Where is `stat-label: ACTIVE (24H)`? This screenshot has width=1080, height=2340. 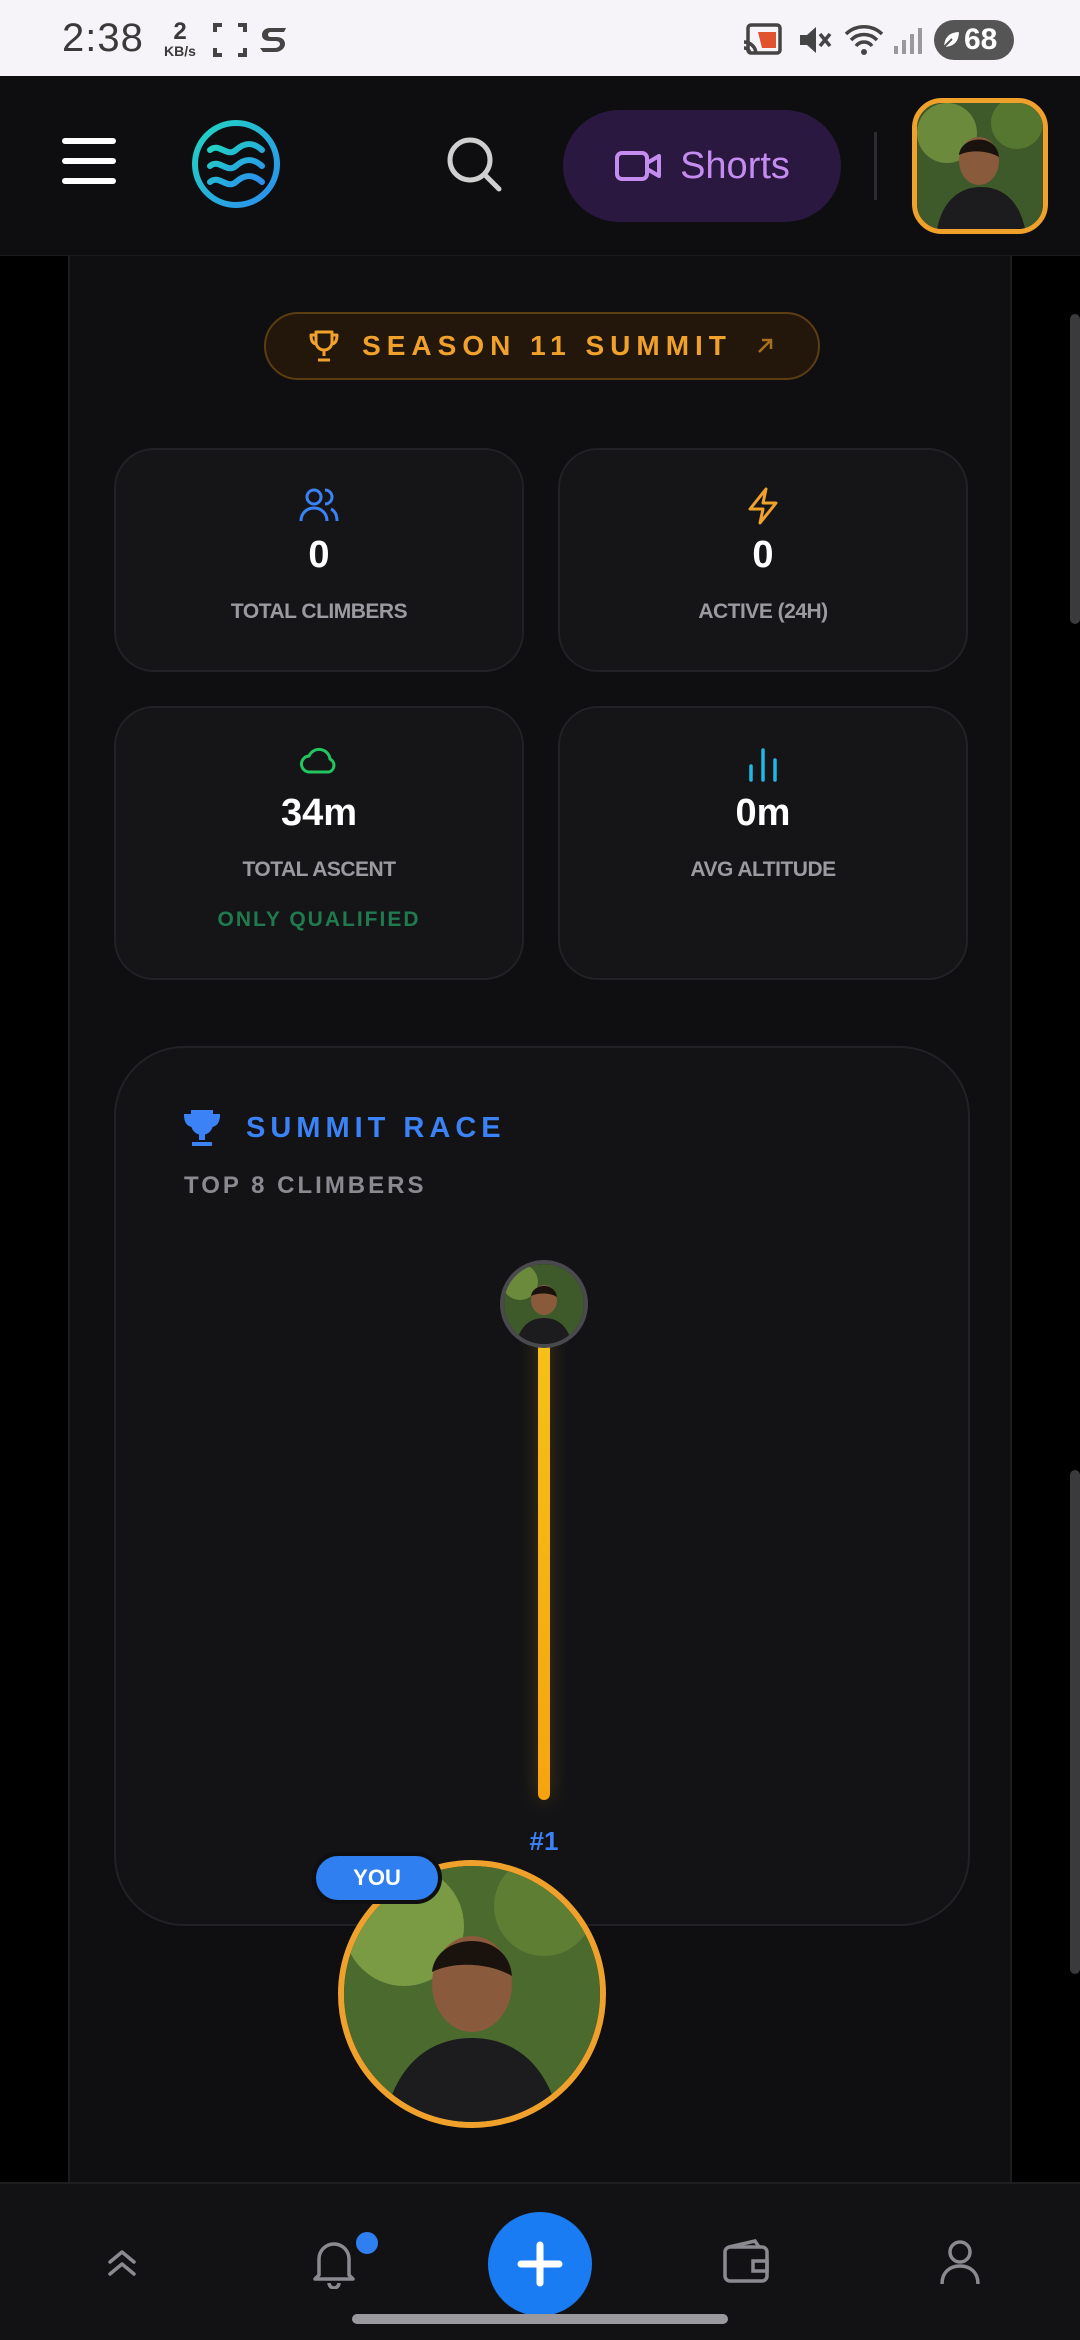 stat-label: ACTIVE (24H) is located at coordinates (763, 611).